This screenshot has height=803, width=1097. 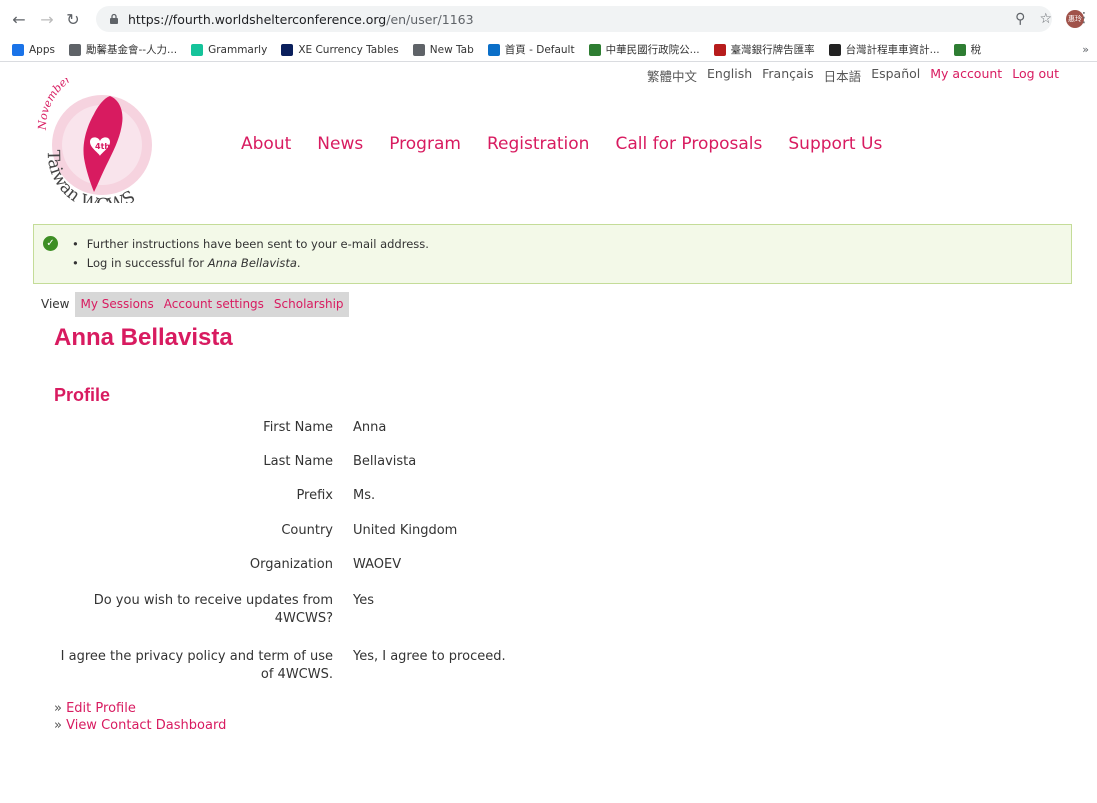 I want to click on logged-in-user-name: Anna Bellavista, so click(x=252, y=263).